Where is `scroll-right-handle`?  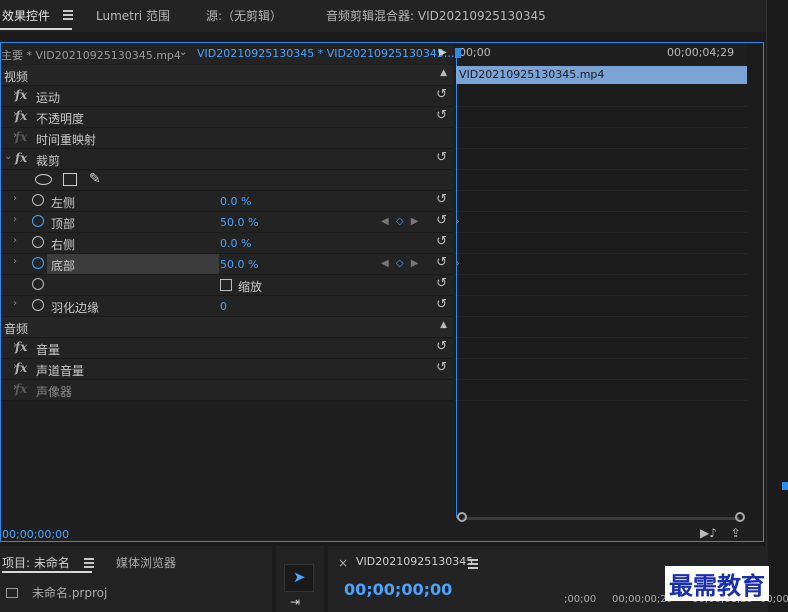 scroll-right-handle is located at coordinates (740, 517).